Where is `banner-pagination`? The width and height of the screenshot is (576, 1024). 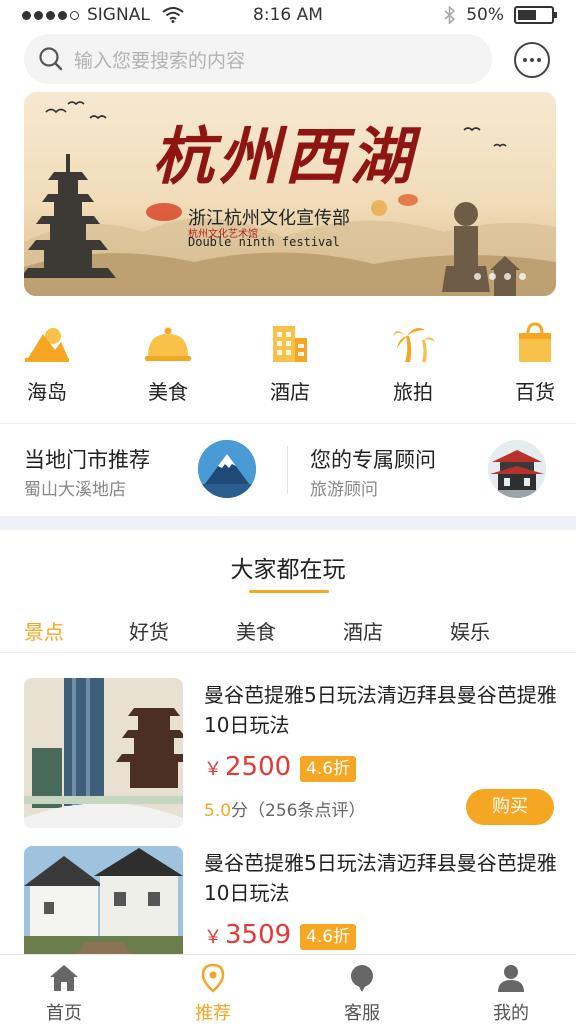
banner-pagination is located at coordinates (500, 276).